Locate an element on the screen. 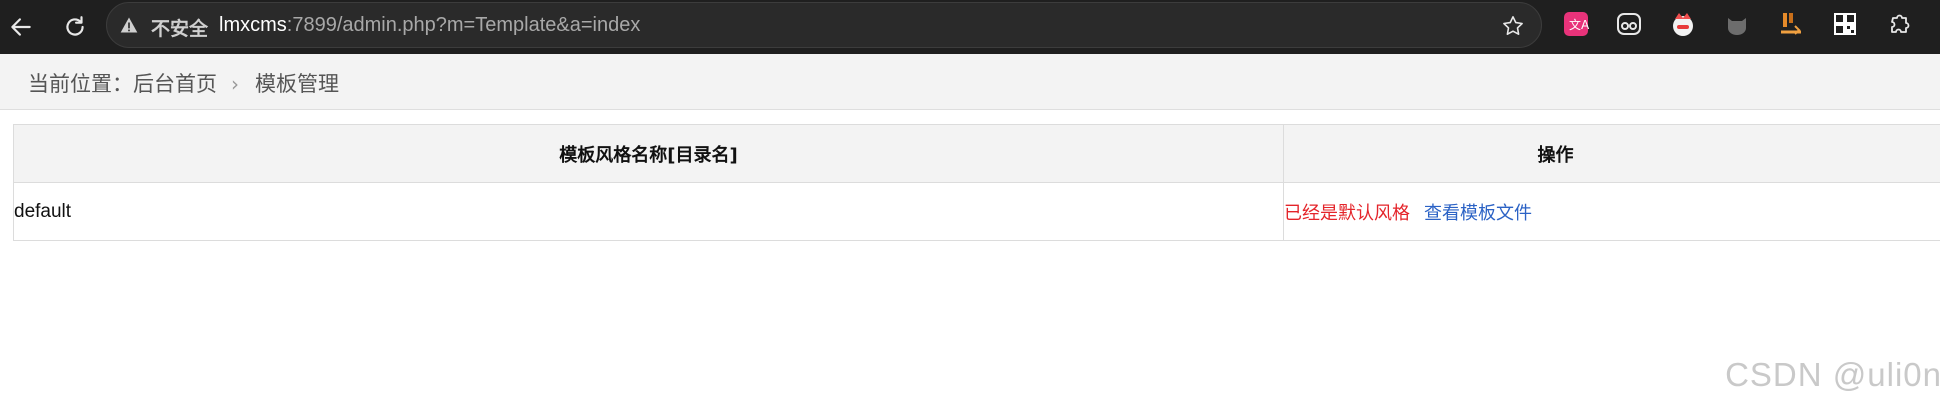 This screenshot has height=412, width=1940. column-header-template-name: 模板风格名称[目录名] is located at coordinates (648, 153).